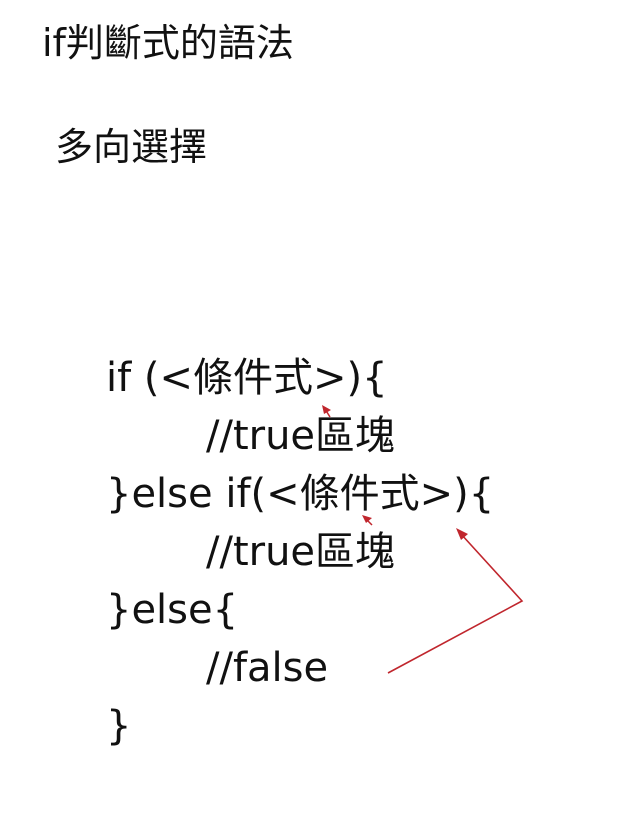  What do you see at coordinates (301, 552) in the screenshot?
I see `code-line-true-block-2: //true區塊` at bounding box center [301, 552].